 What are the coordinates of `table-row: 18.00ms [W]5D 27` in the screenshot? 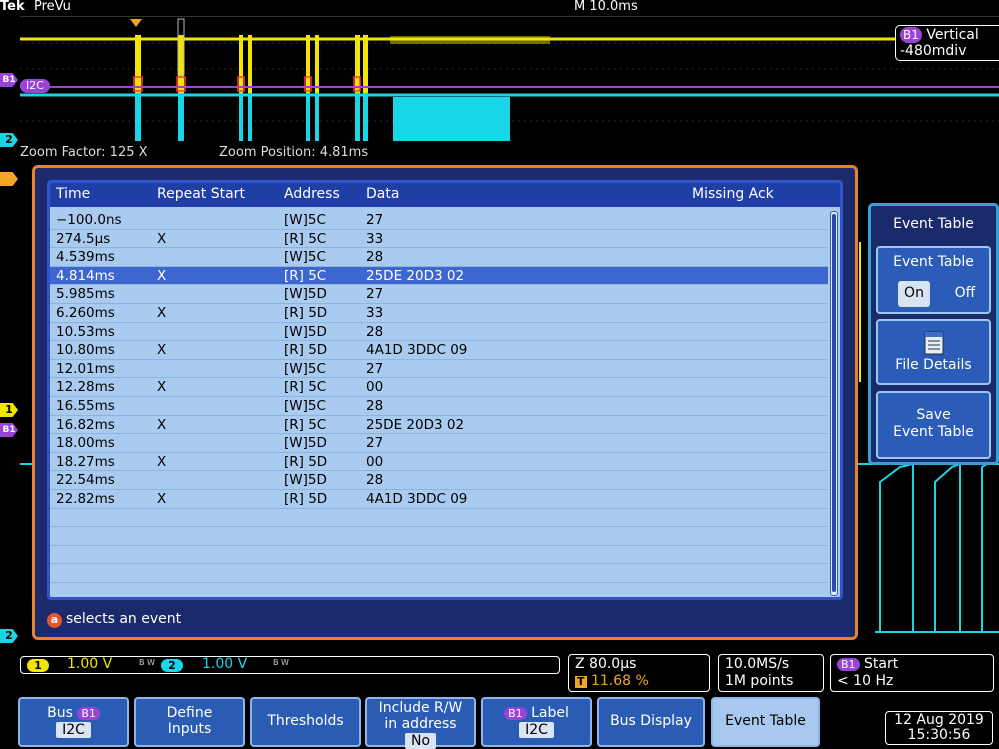 It's located at (439, 443).